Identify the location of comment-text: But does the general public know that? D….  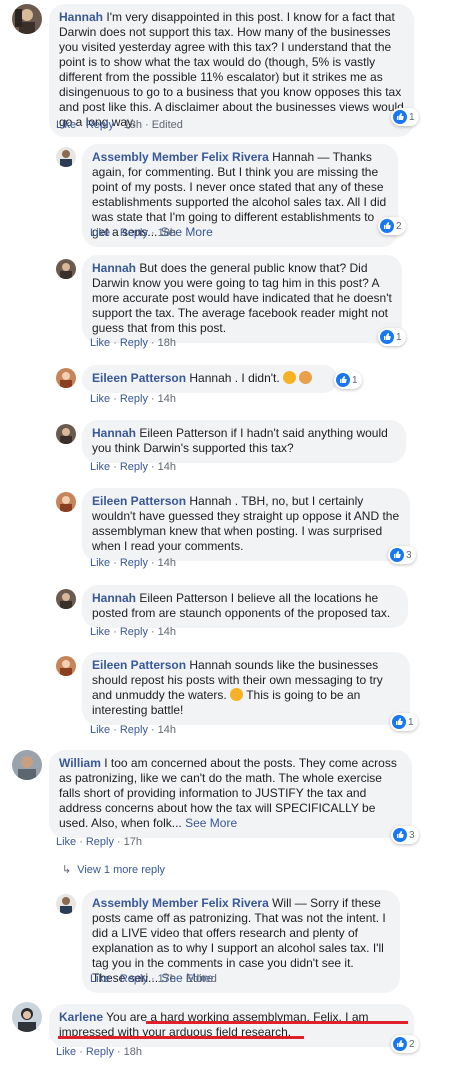
(242, 298).